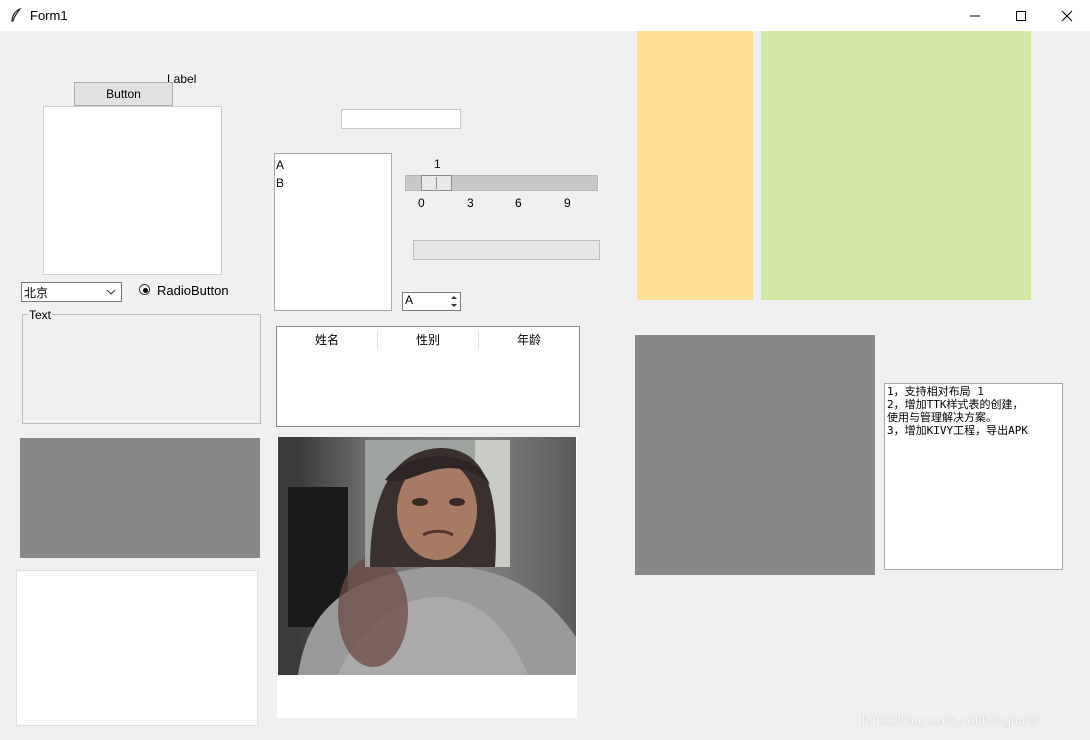 This screenshot has height=740, width=1090. What do you see at coordinates (333, 183) in the screenshot?
I see `list-item: B` at bounding box center [333, 183].